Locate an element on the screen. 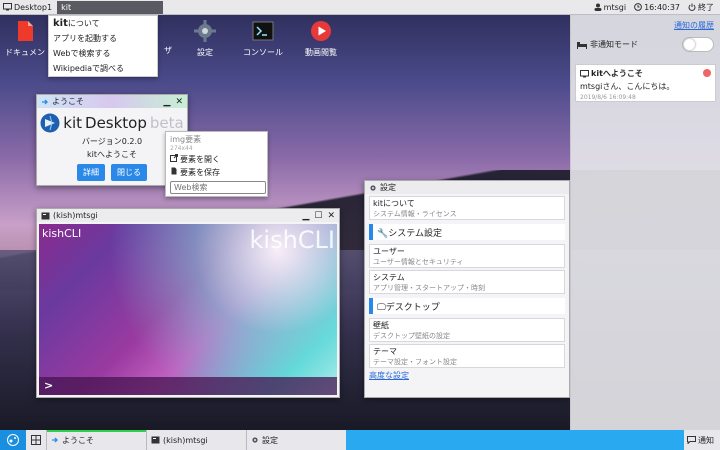 The image size is (720, 450). context-menu: img要素 274x44 要素を開く 要素を保存 is located at coordinates (216, 164).